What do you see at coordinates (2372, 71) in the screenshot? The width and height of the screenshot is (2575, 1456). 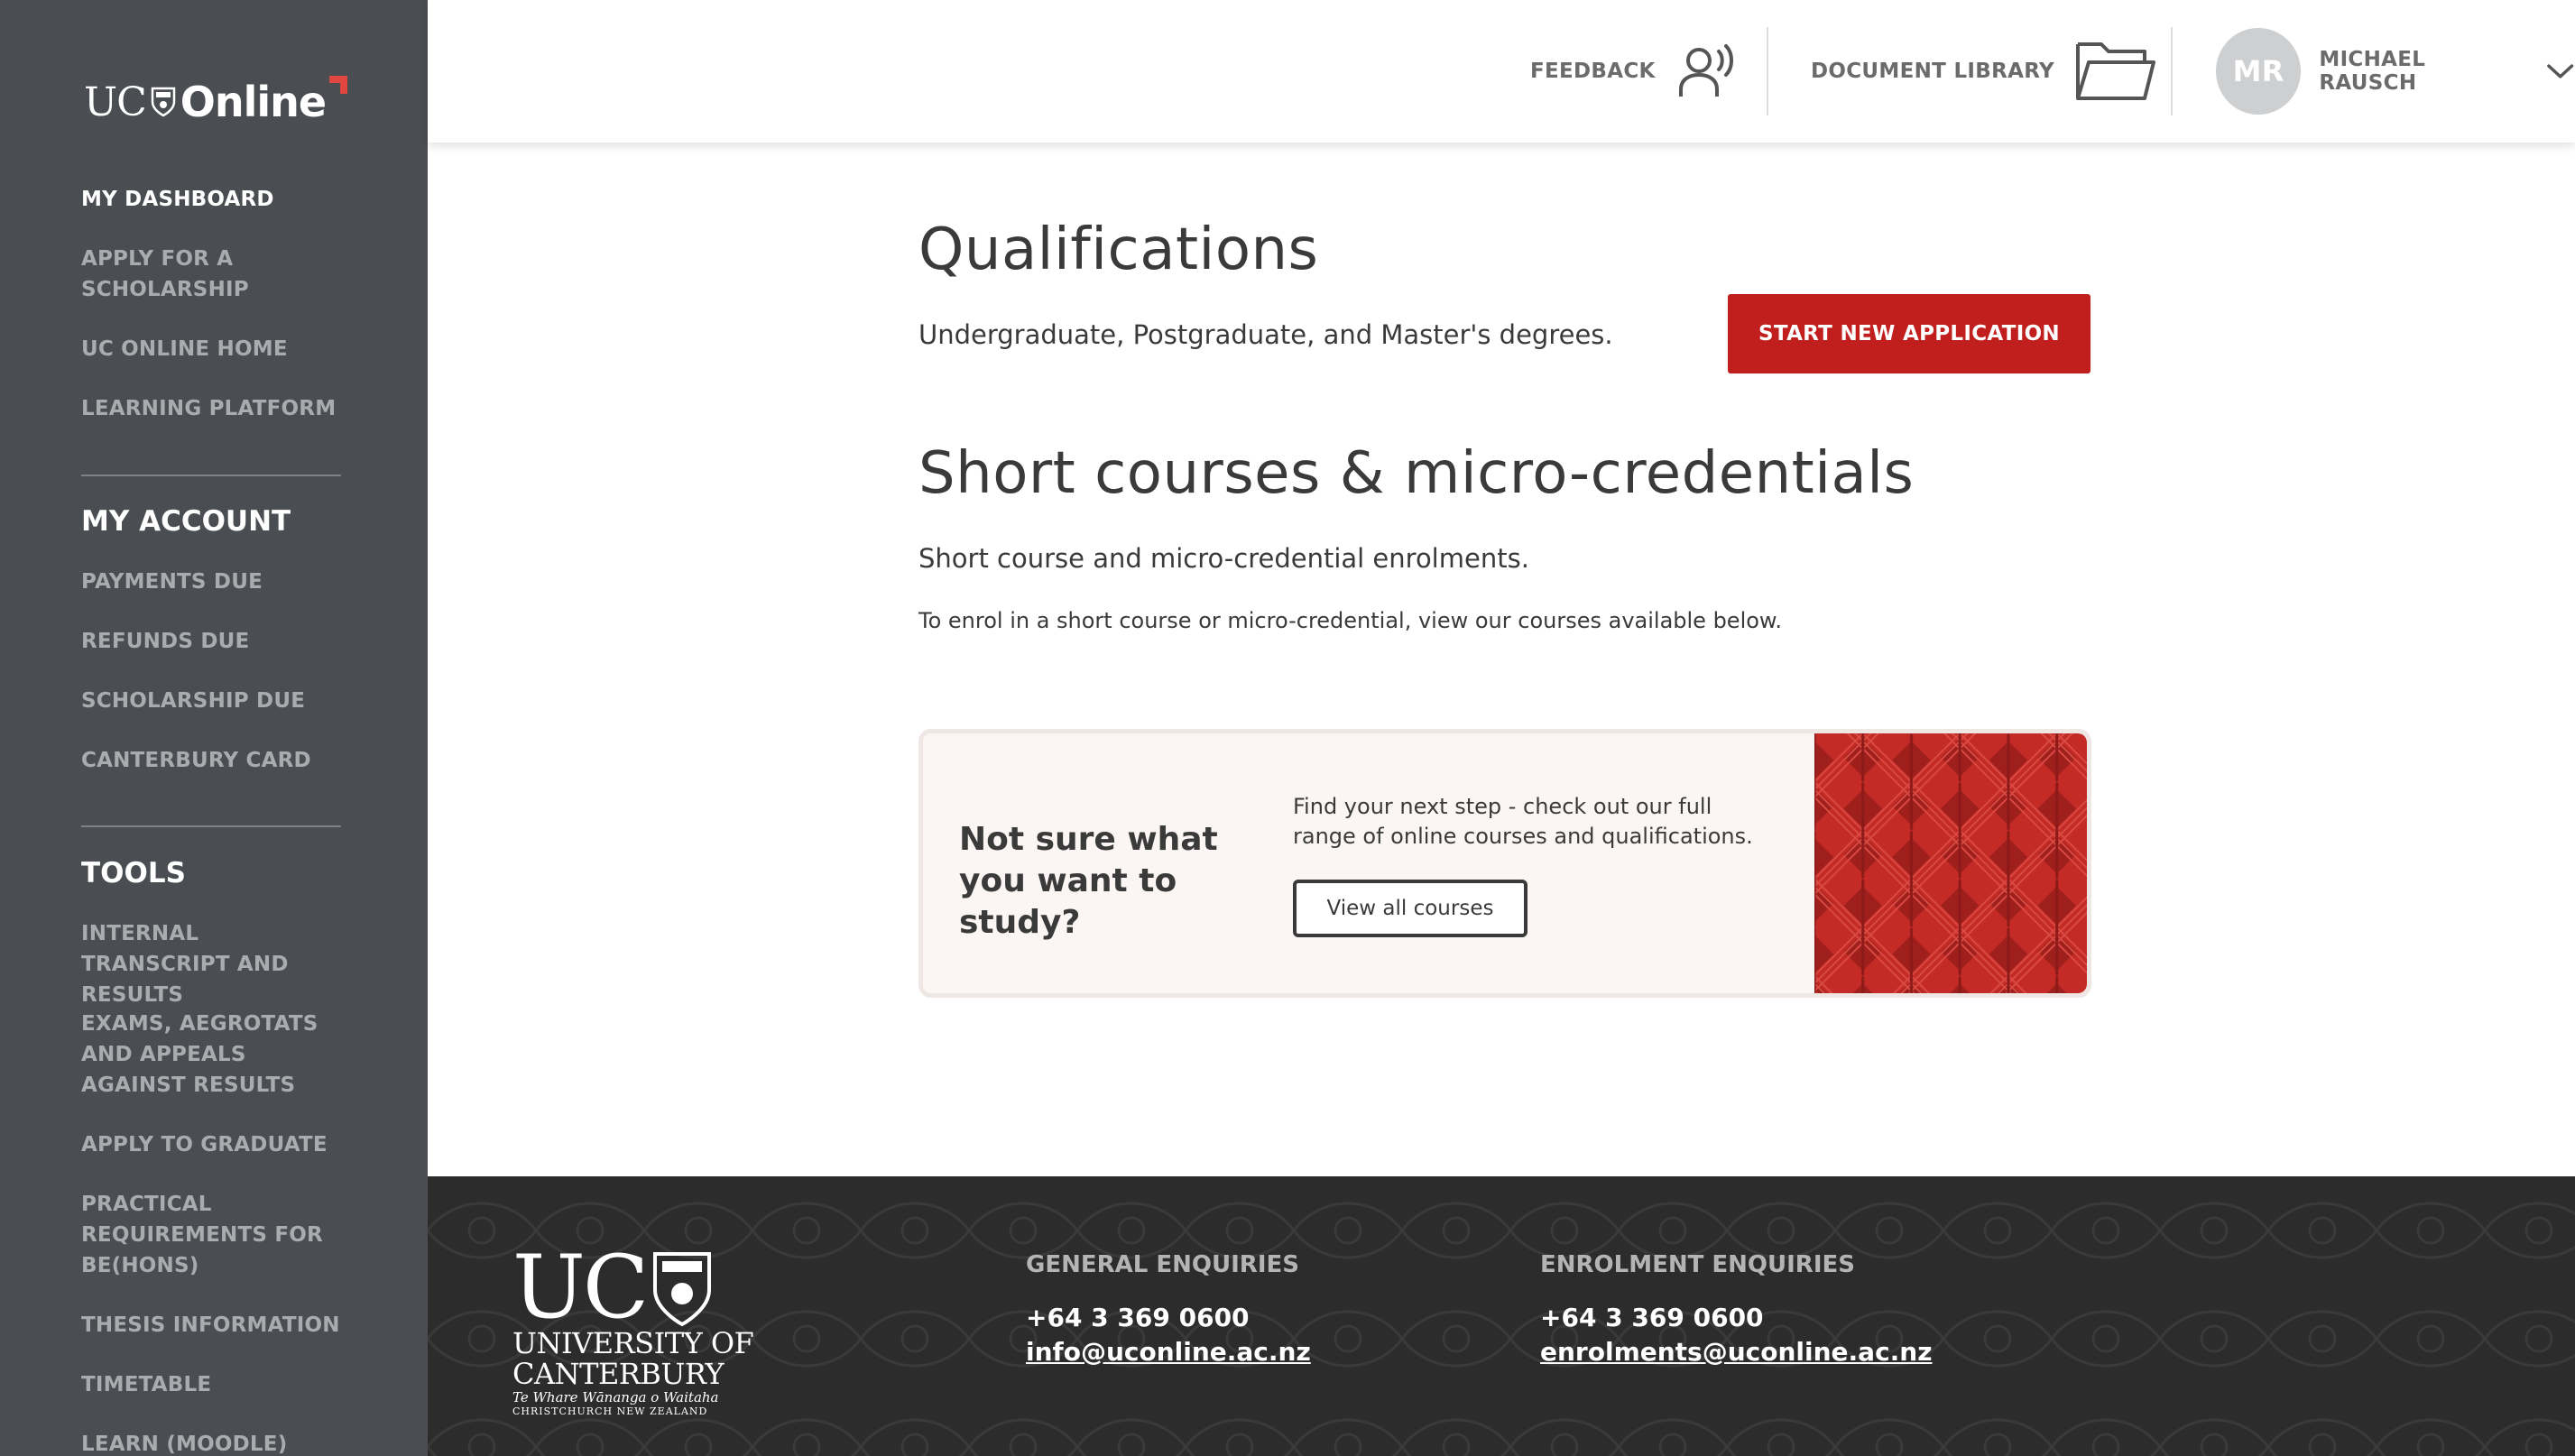 I see `user-name: MICHAEL RAUSCH` at bounding box center [2372, 71].